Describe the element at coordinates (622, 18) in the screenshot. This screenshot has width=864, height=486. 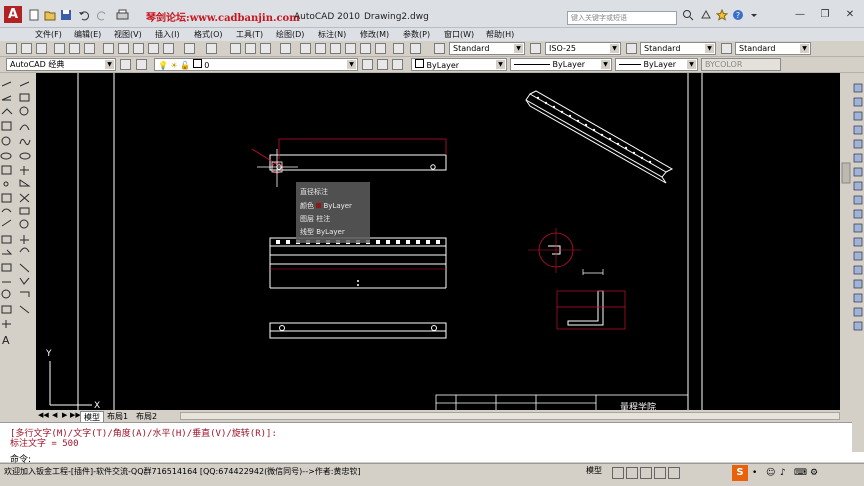
I see `help-search-input: 键入关键字或短语` at that location.